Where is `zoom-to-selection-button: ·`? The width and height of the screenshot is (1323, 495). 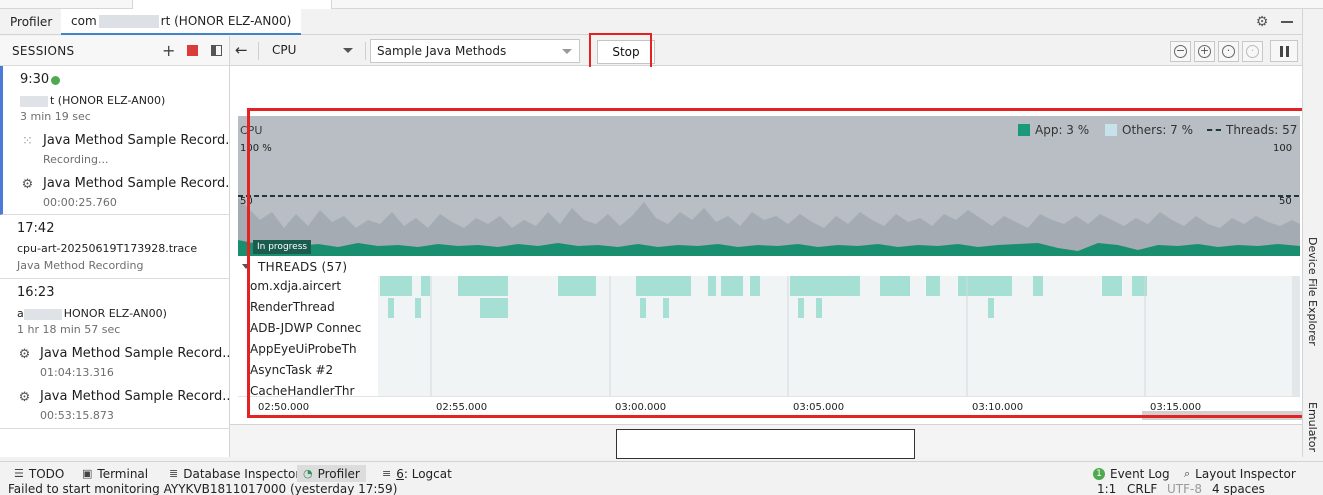 zoom-to-selection-button: · is located at coordinates (1252, 51).